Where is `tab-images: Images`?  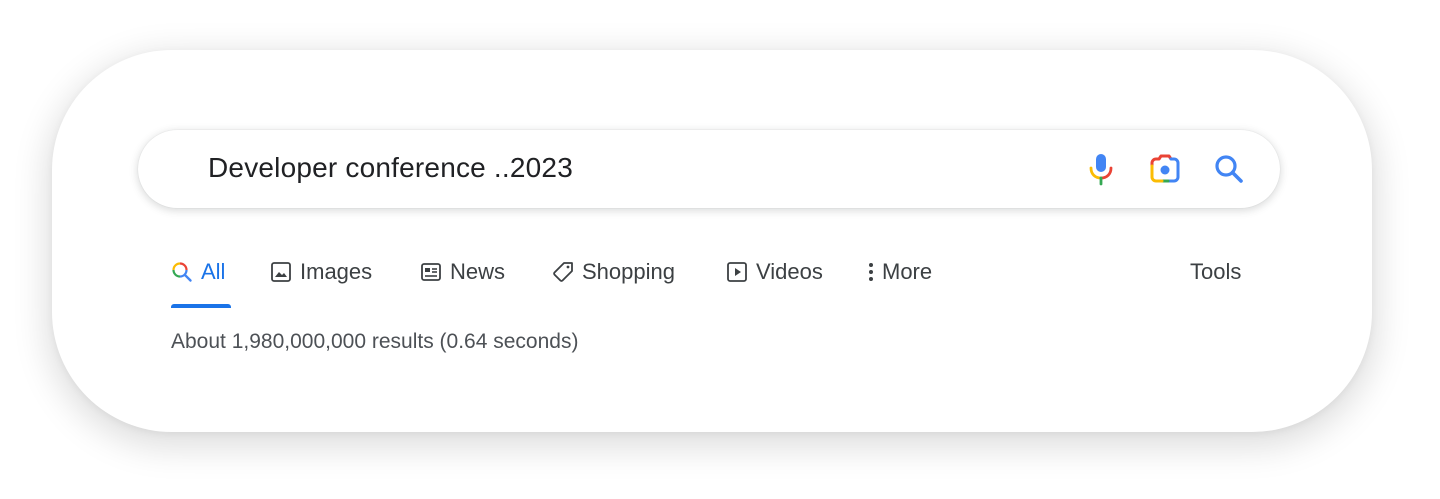
tab-images: Images is located at coordinates (321, 281).